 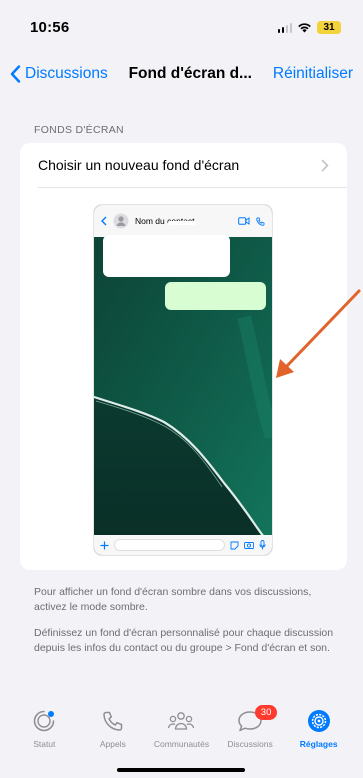 I want to click on choose-new-wallpaper-row: Choisir un nouveau fond d'écran, so click(x=183, y=165).